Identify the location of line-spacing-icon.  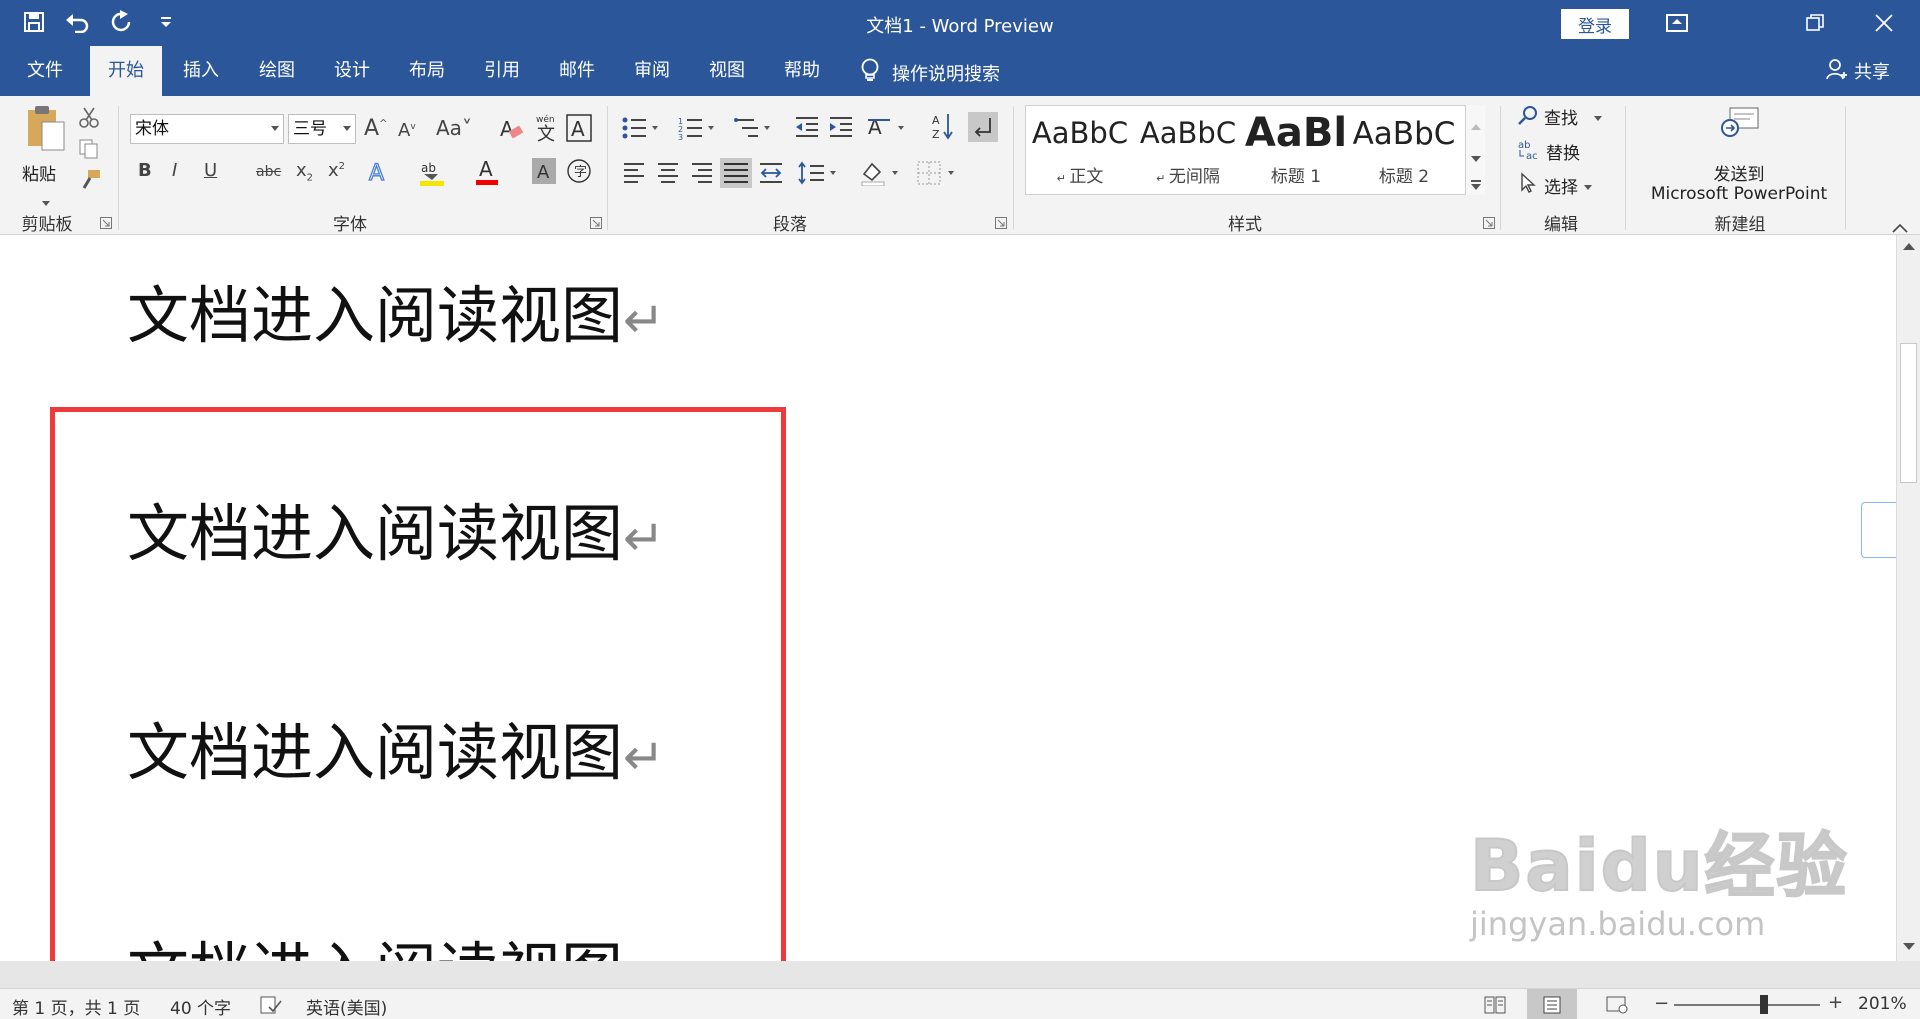
(820, 175).